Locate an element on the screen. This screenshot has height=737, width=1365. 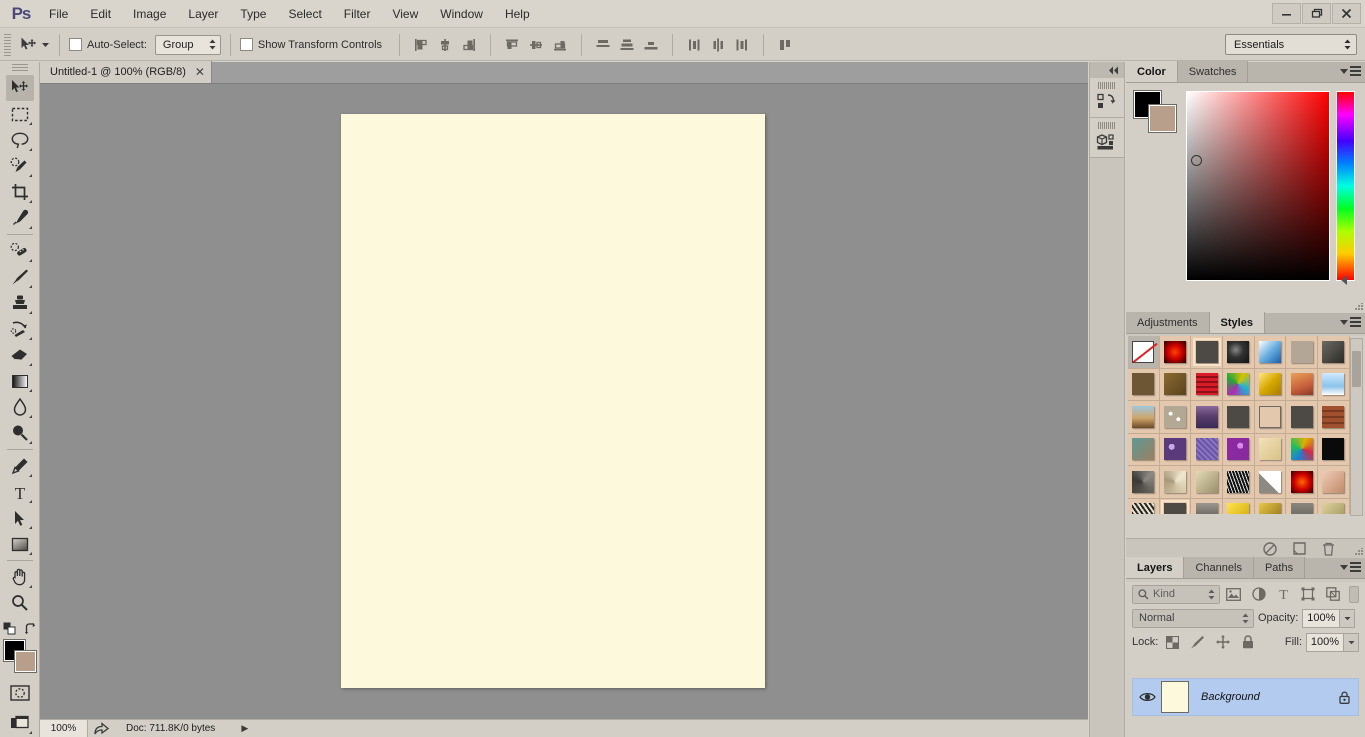
document-tab: Untitled-1 @ 100% (RGB/8) ✕ is located at coordinates (126, 72).